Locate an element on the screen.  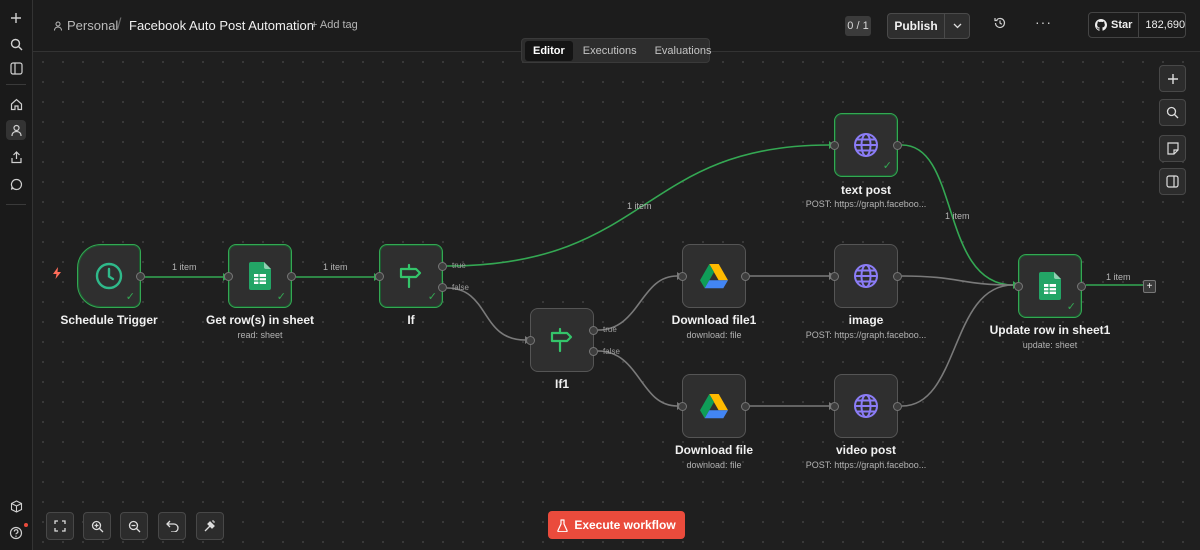
undo-icon is located at coordinates (172, 526).